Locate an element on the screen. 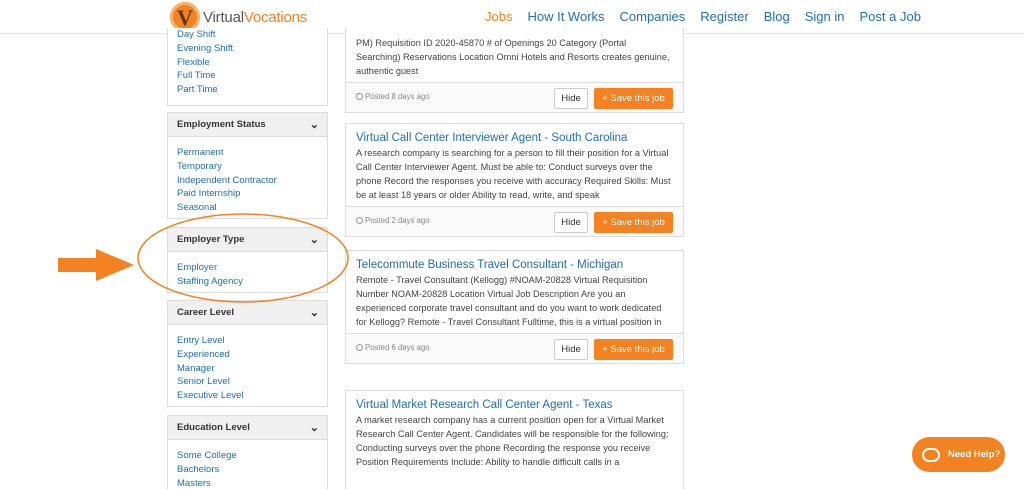 The image size is (1024, 489). filter-item: Paid Internship is located at coordinates (252, 194).